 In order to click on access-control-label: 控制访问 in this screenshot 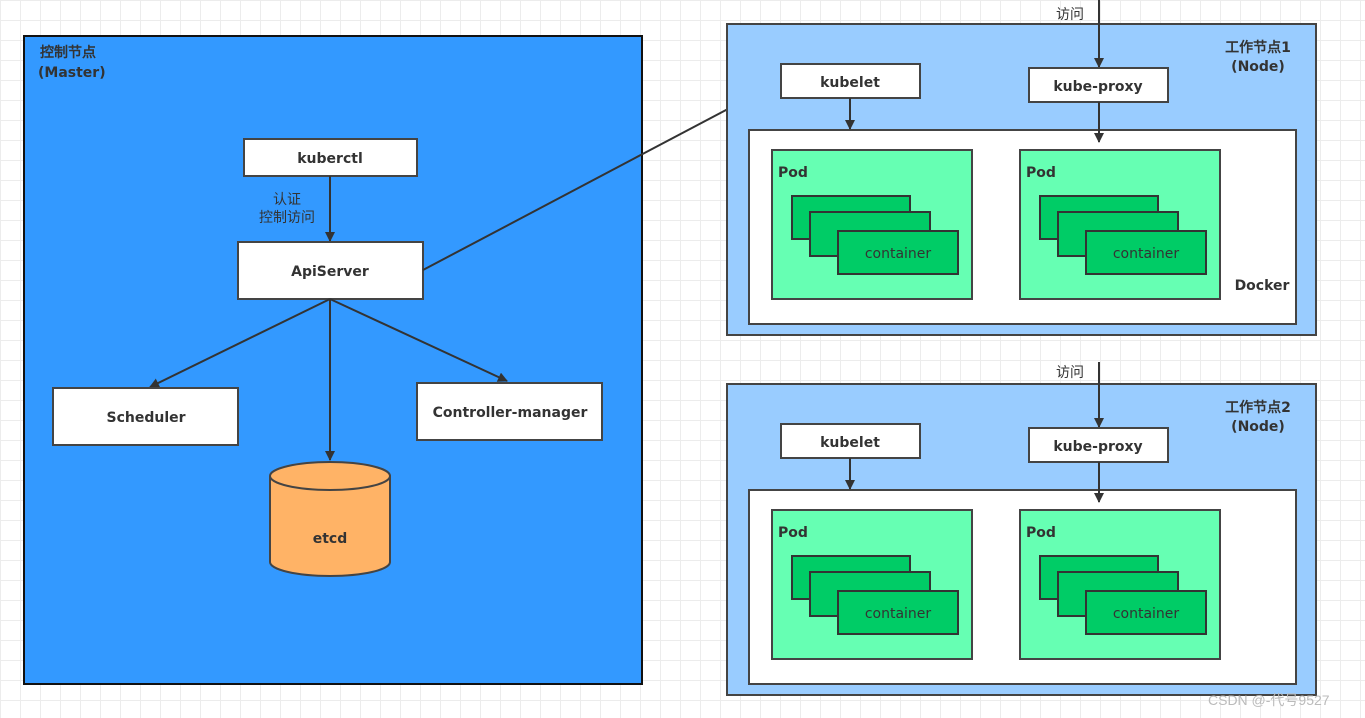, I will do `click(287, 218)`.